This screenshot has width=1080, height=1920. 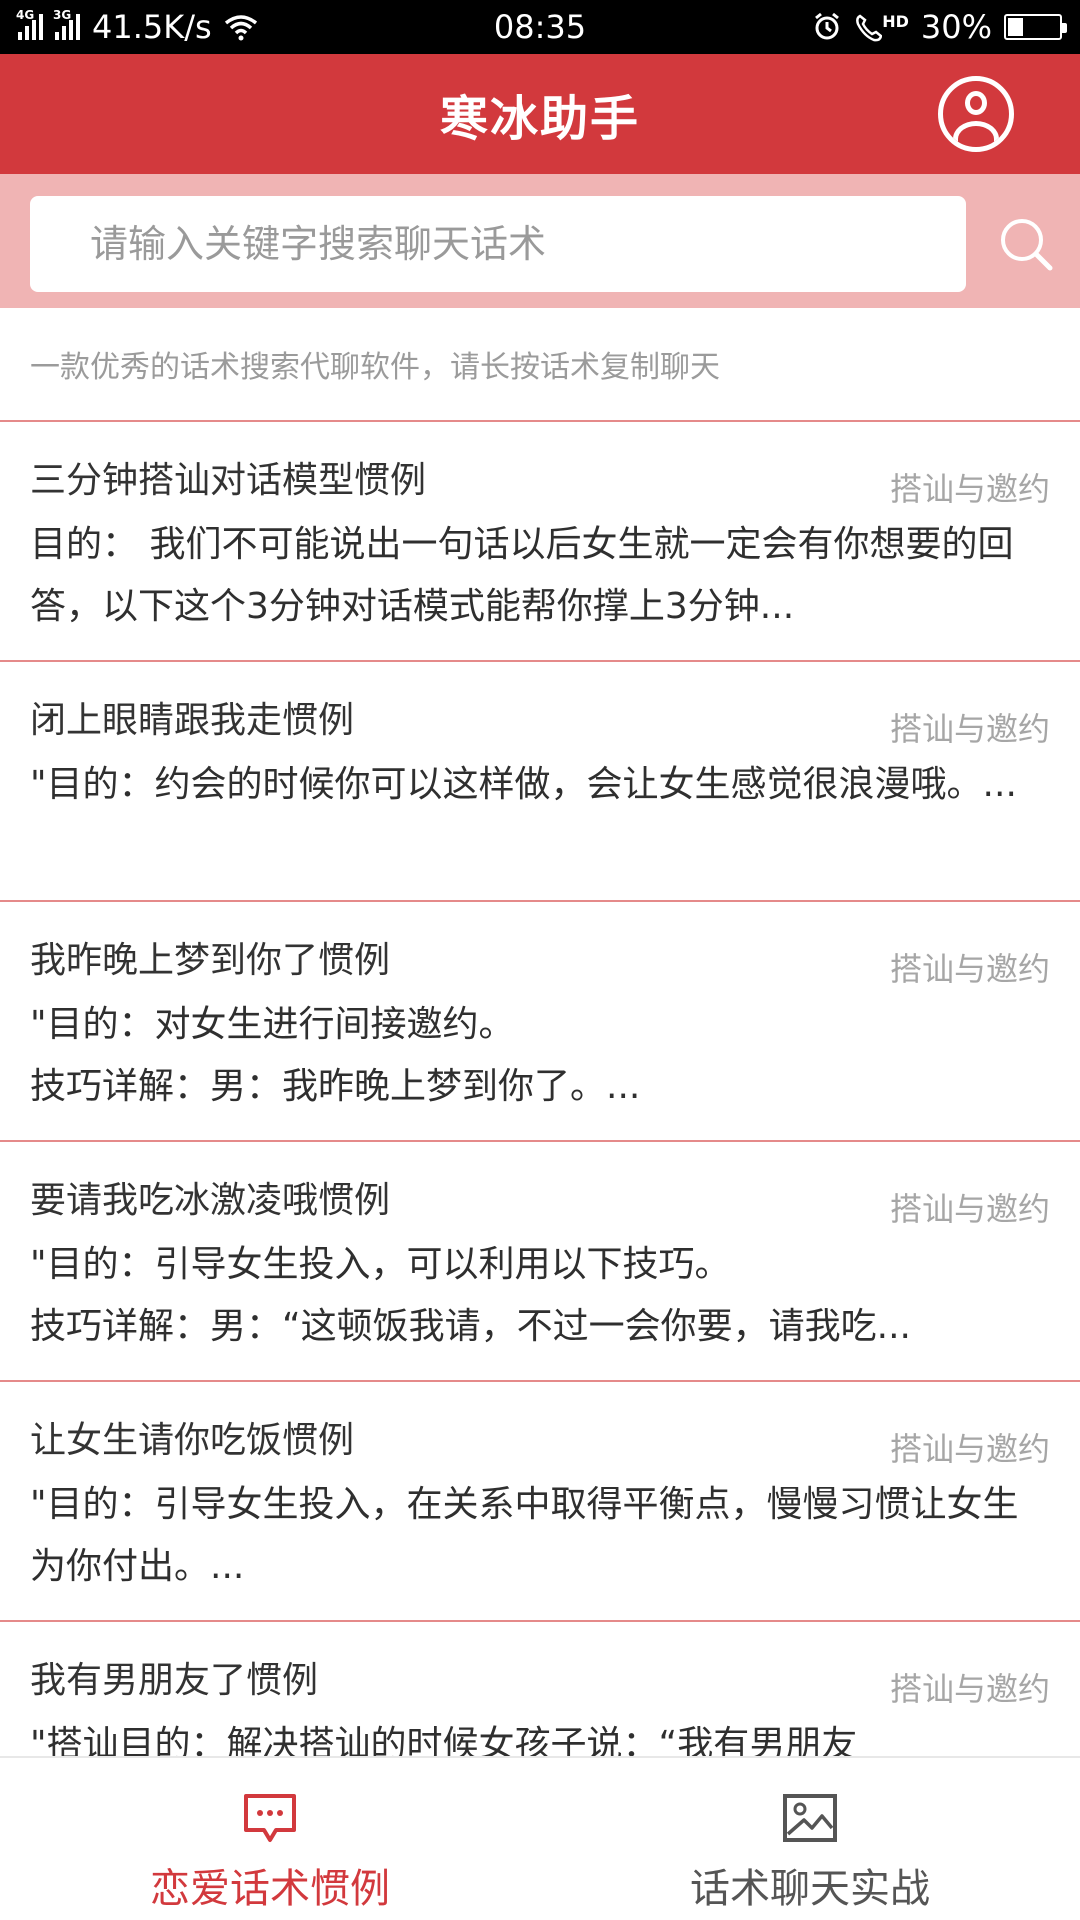 I want to click on alarm-icon, so click(x=827, y=26).